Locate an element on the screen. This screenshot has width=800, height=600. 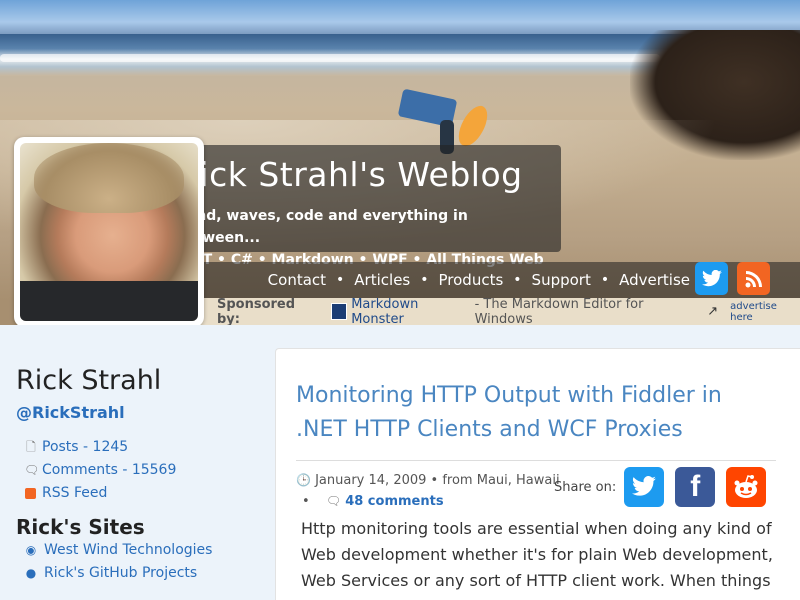
comments-link: 🗨 Comments - 15569 is located at coordinates (149, 470).